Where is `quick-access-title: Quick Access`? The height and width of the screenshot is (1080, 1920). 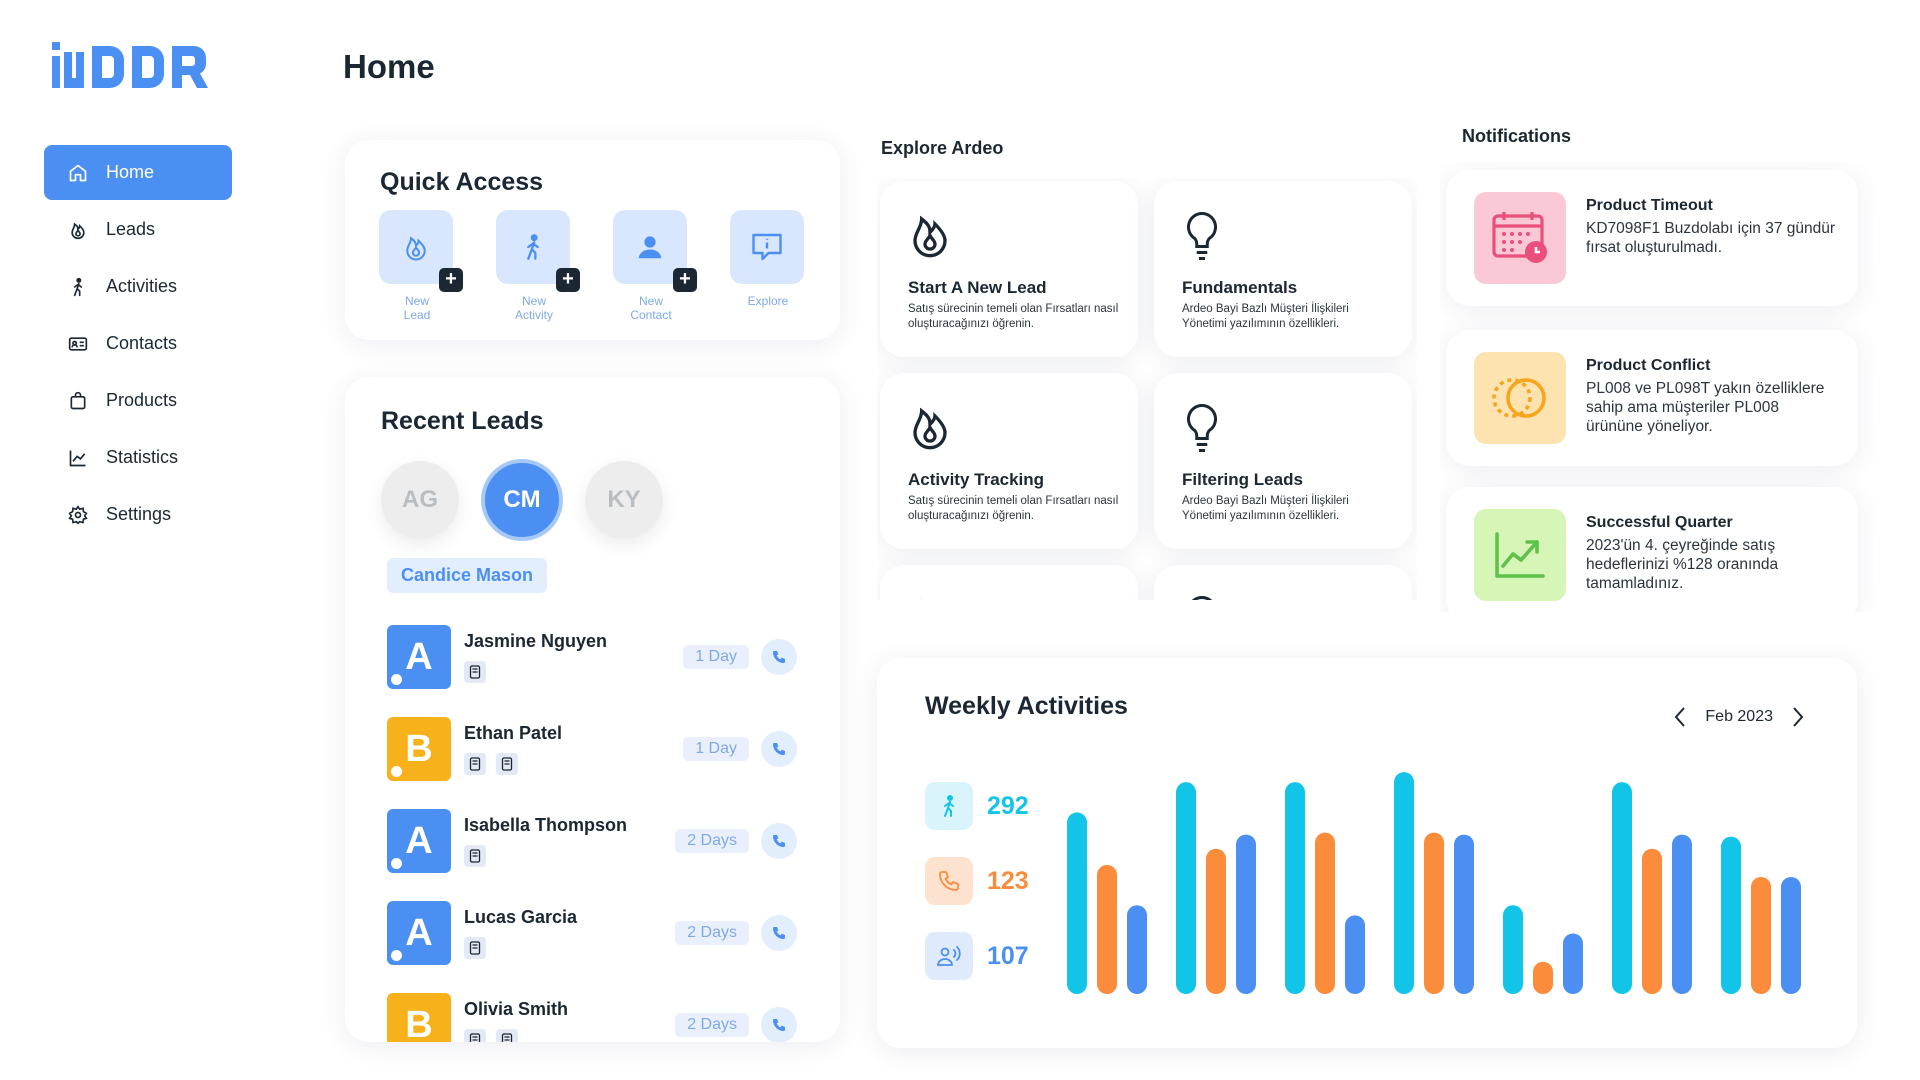
quick-access-title: Quick Access is located at coordinates (462, 182).